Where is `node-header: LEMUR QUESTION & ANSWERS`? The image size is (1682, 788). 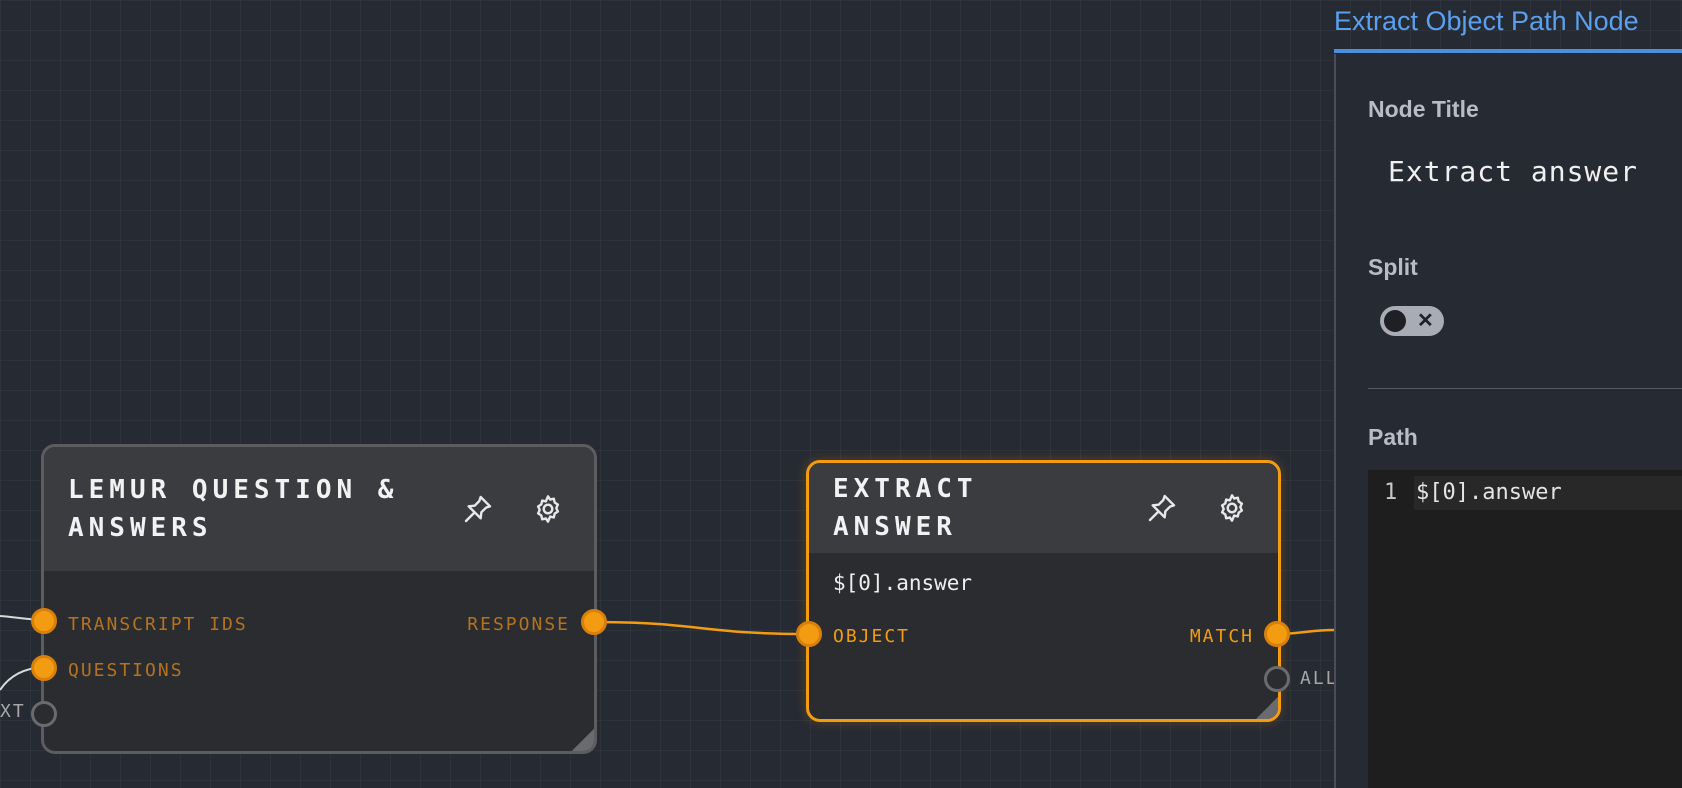 node-header: LEMUR QUESTION & ANSWERS is located at coordinates (319, 509).